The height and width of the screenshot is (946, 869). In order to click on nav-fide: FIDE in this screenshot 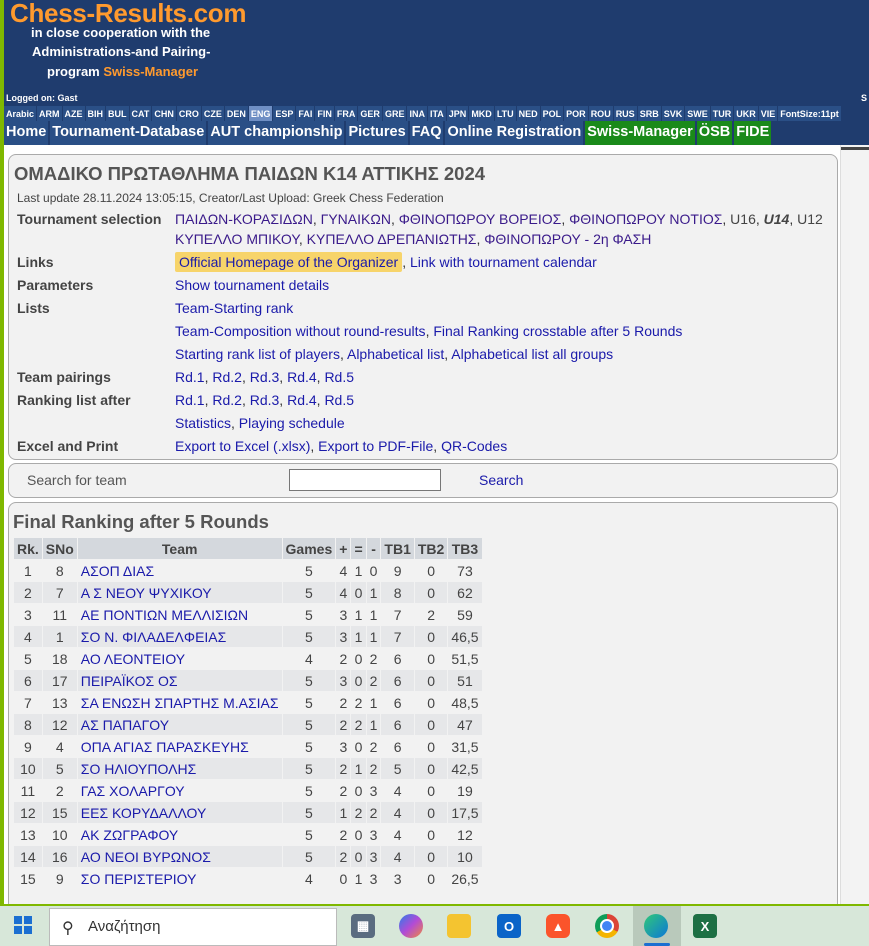, I will do `click(753, 133)`.